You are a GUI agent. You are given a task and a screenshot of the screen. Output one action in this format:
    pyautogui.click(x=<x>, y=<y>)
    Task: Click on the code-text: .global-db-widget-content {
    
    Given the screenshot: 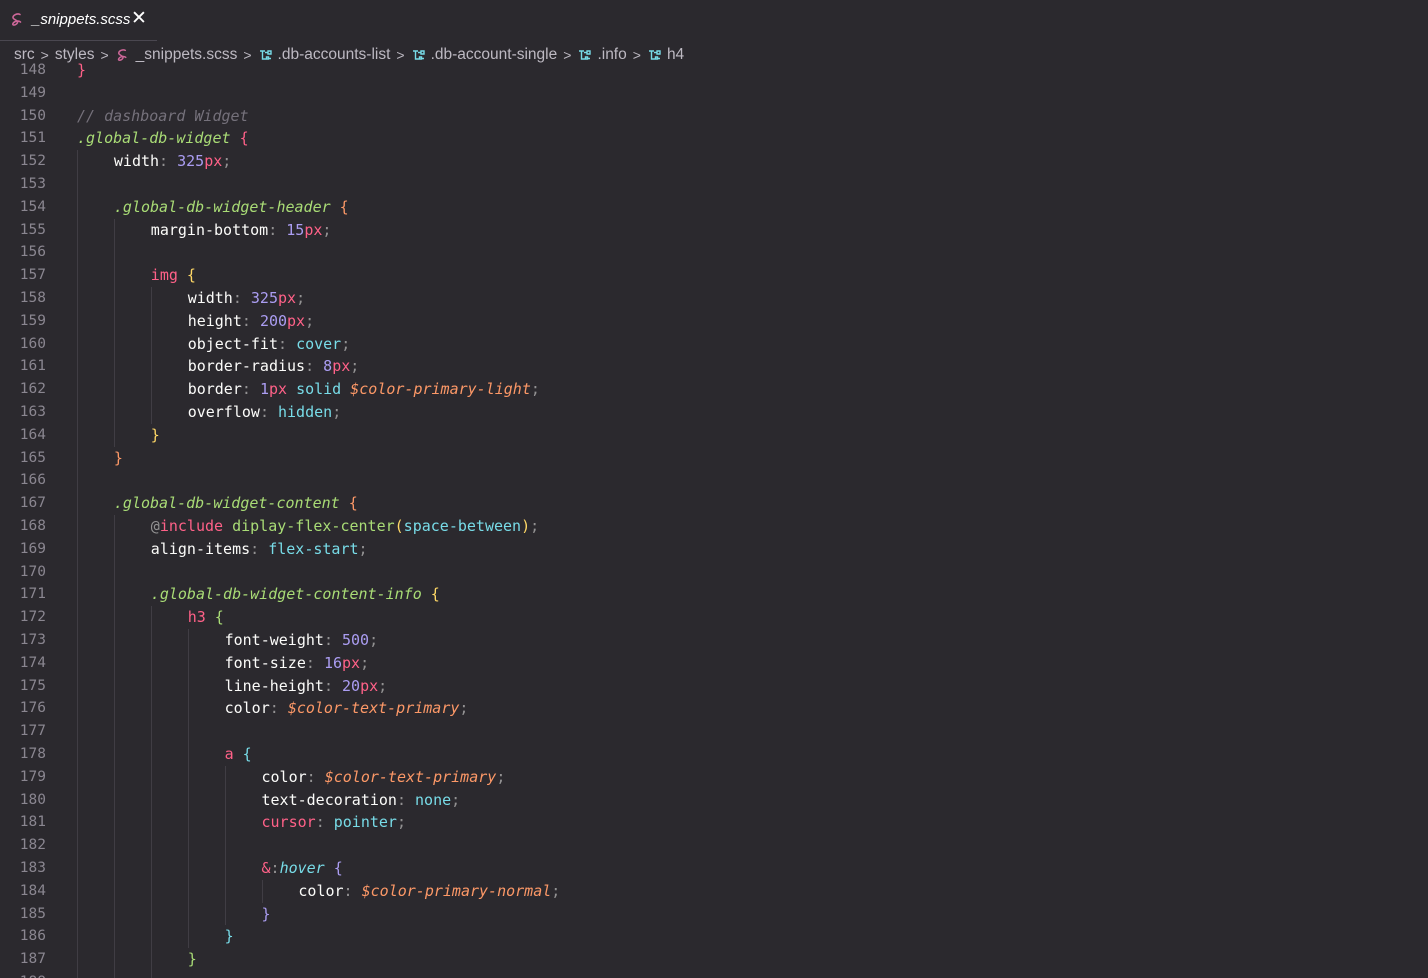 What is the action you would take?
    pyautogui.click(x=236, y=503)
    